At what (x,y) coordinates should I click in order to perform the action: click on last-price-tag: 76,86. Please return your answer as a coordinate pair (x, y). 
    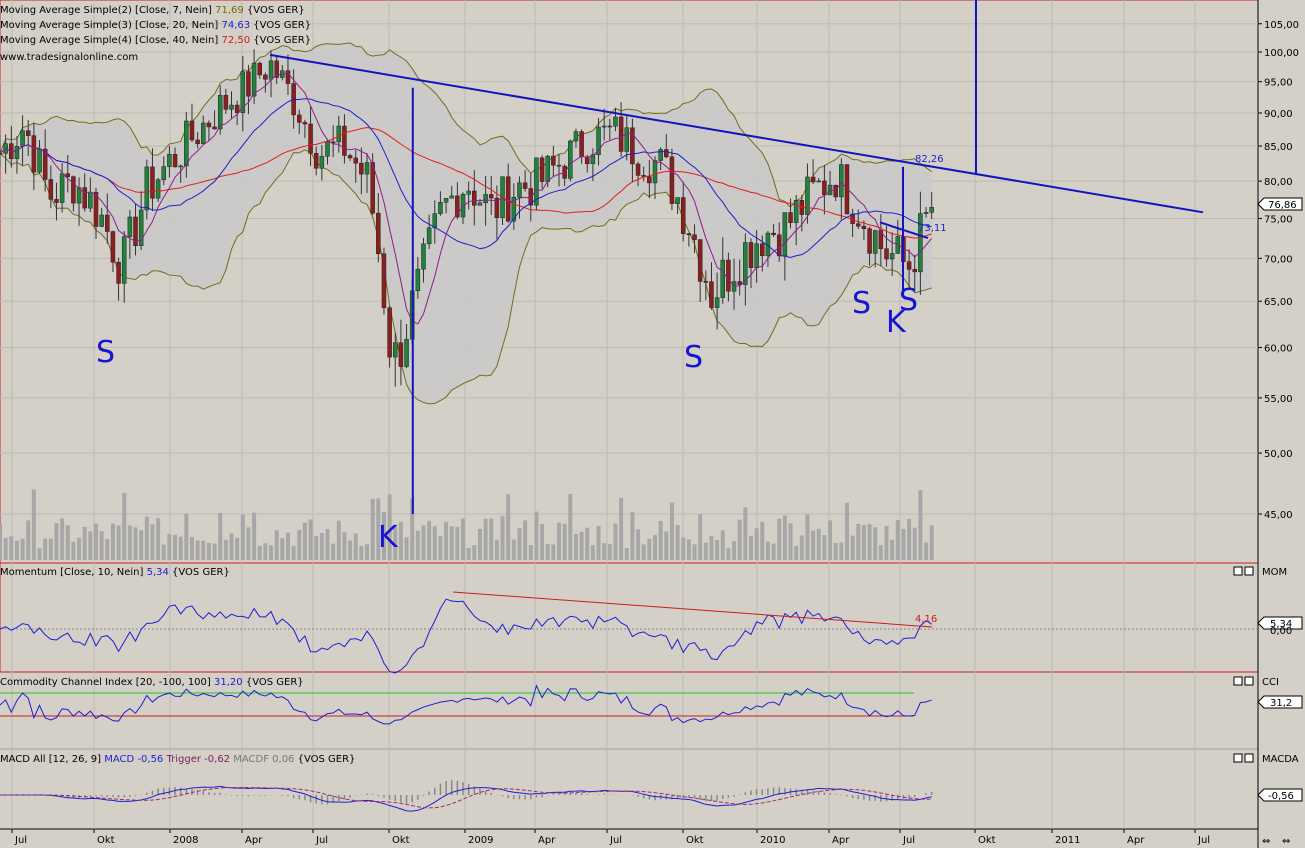
    Looking at the image, I should click on (1280, 204).